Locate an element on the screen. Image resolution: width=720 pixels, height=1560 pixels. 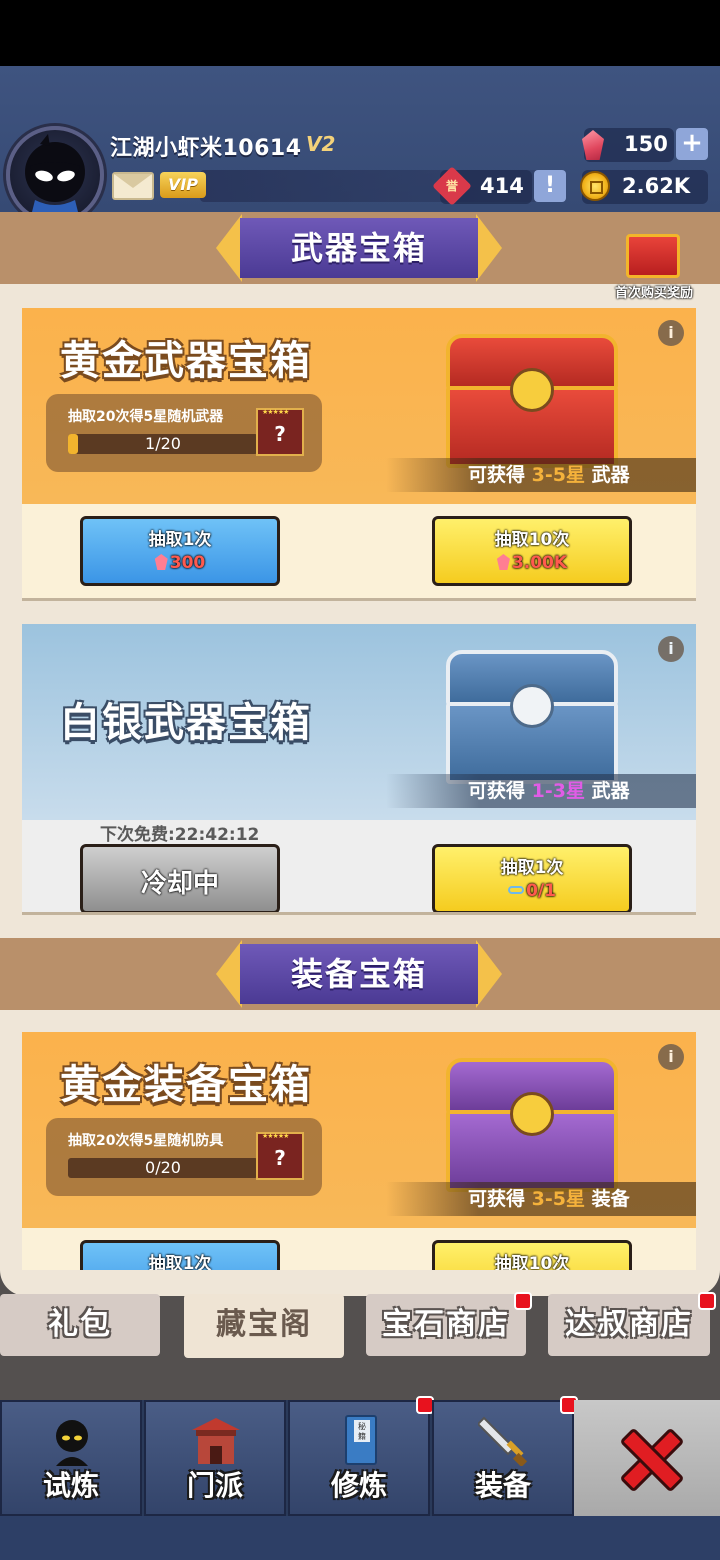
notice-button: ! is located at coordinates (550, 186).